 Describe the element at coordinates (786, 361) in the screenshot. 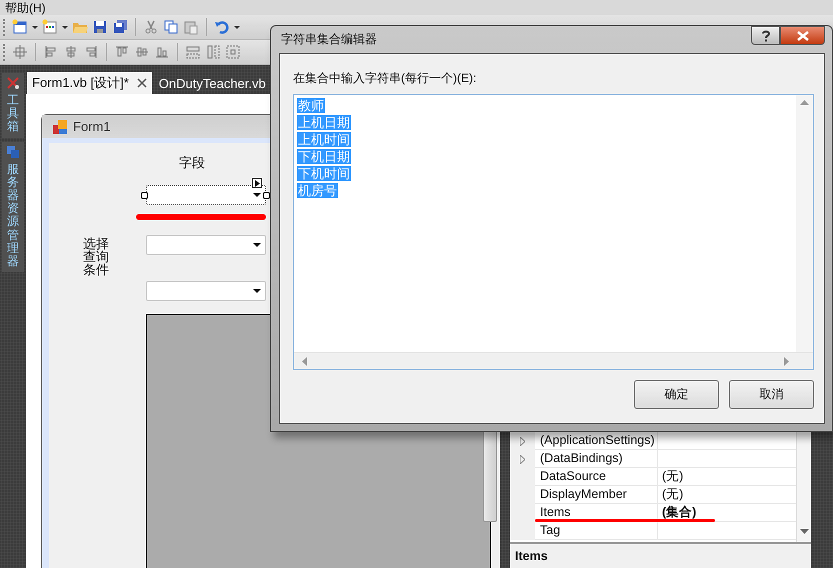

I see `scroll-right-icon` at that location.